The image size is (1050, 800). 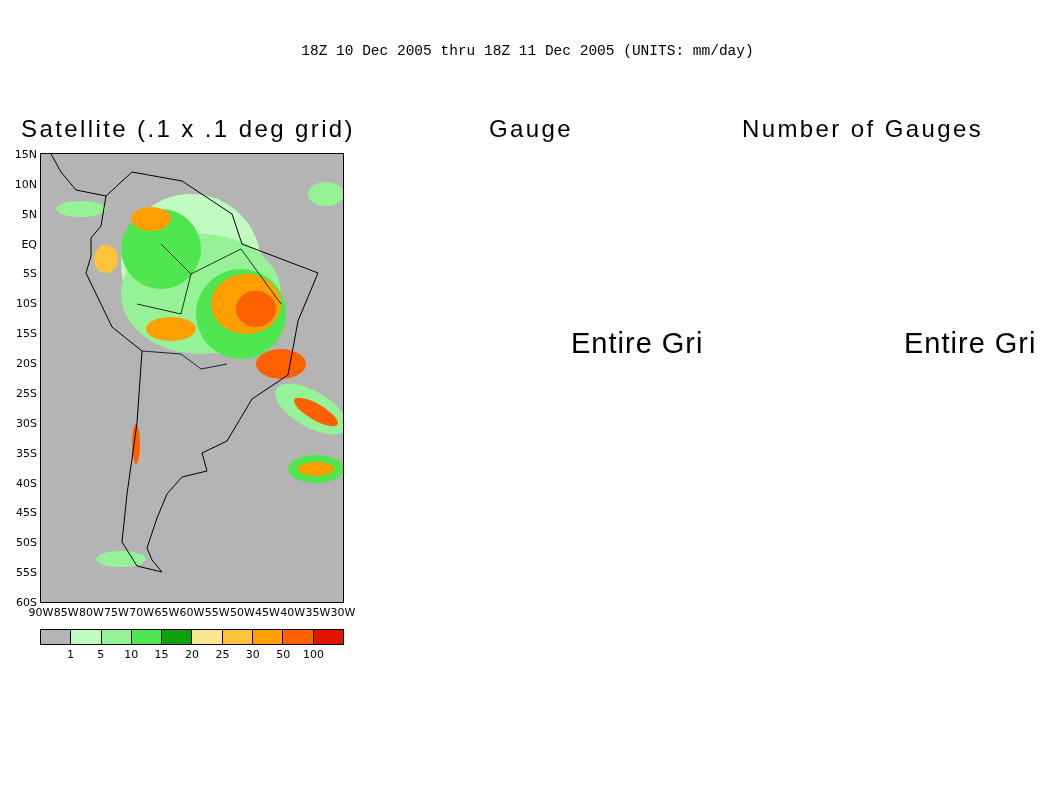 What do you see at coordinates (26, 542) in the screenshot?
I see `axis-label: 50S` at bounding box center [26, 542].